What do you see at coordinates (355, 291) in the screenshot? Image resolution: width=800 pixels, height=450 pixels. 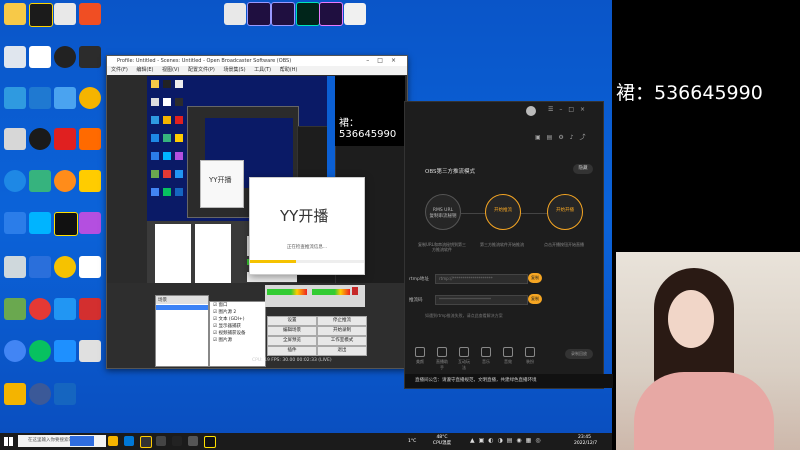 I see `speaker-icon` at bounding box center [355, 291].